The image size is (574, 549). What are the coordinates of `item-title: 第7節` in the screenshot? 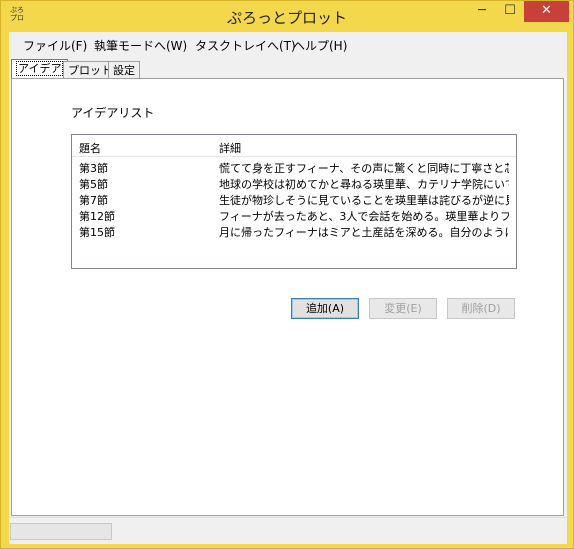 It's located at (93, 200).